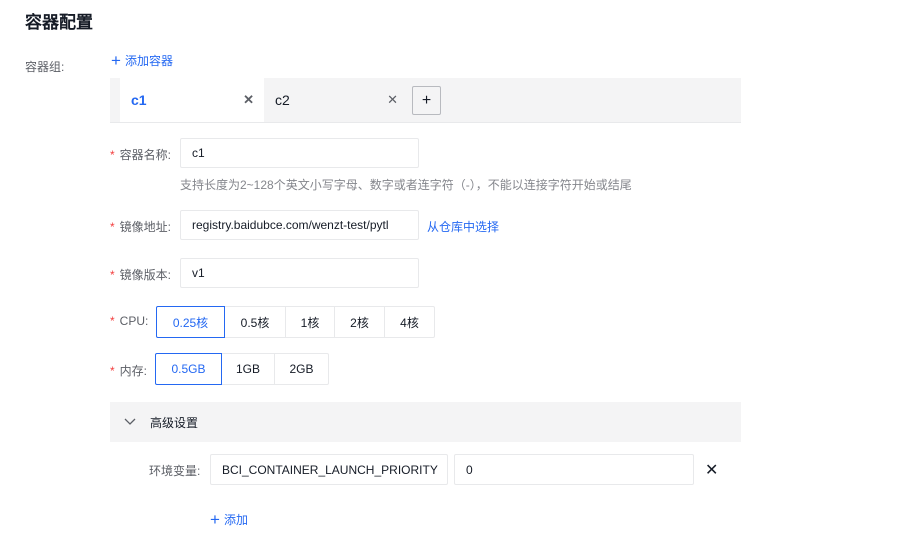  I want to click on input-value: BCI_CONTAINER_LAUNCH_PRIORITY, so click(330, 469).